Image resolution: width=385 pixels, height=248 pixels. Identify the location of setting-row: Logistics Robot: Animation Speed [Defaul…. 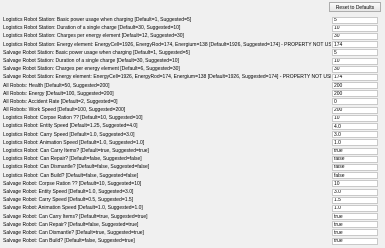
(192, 143).